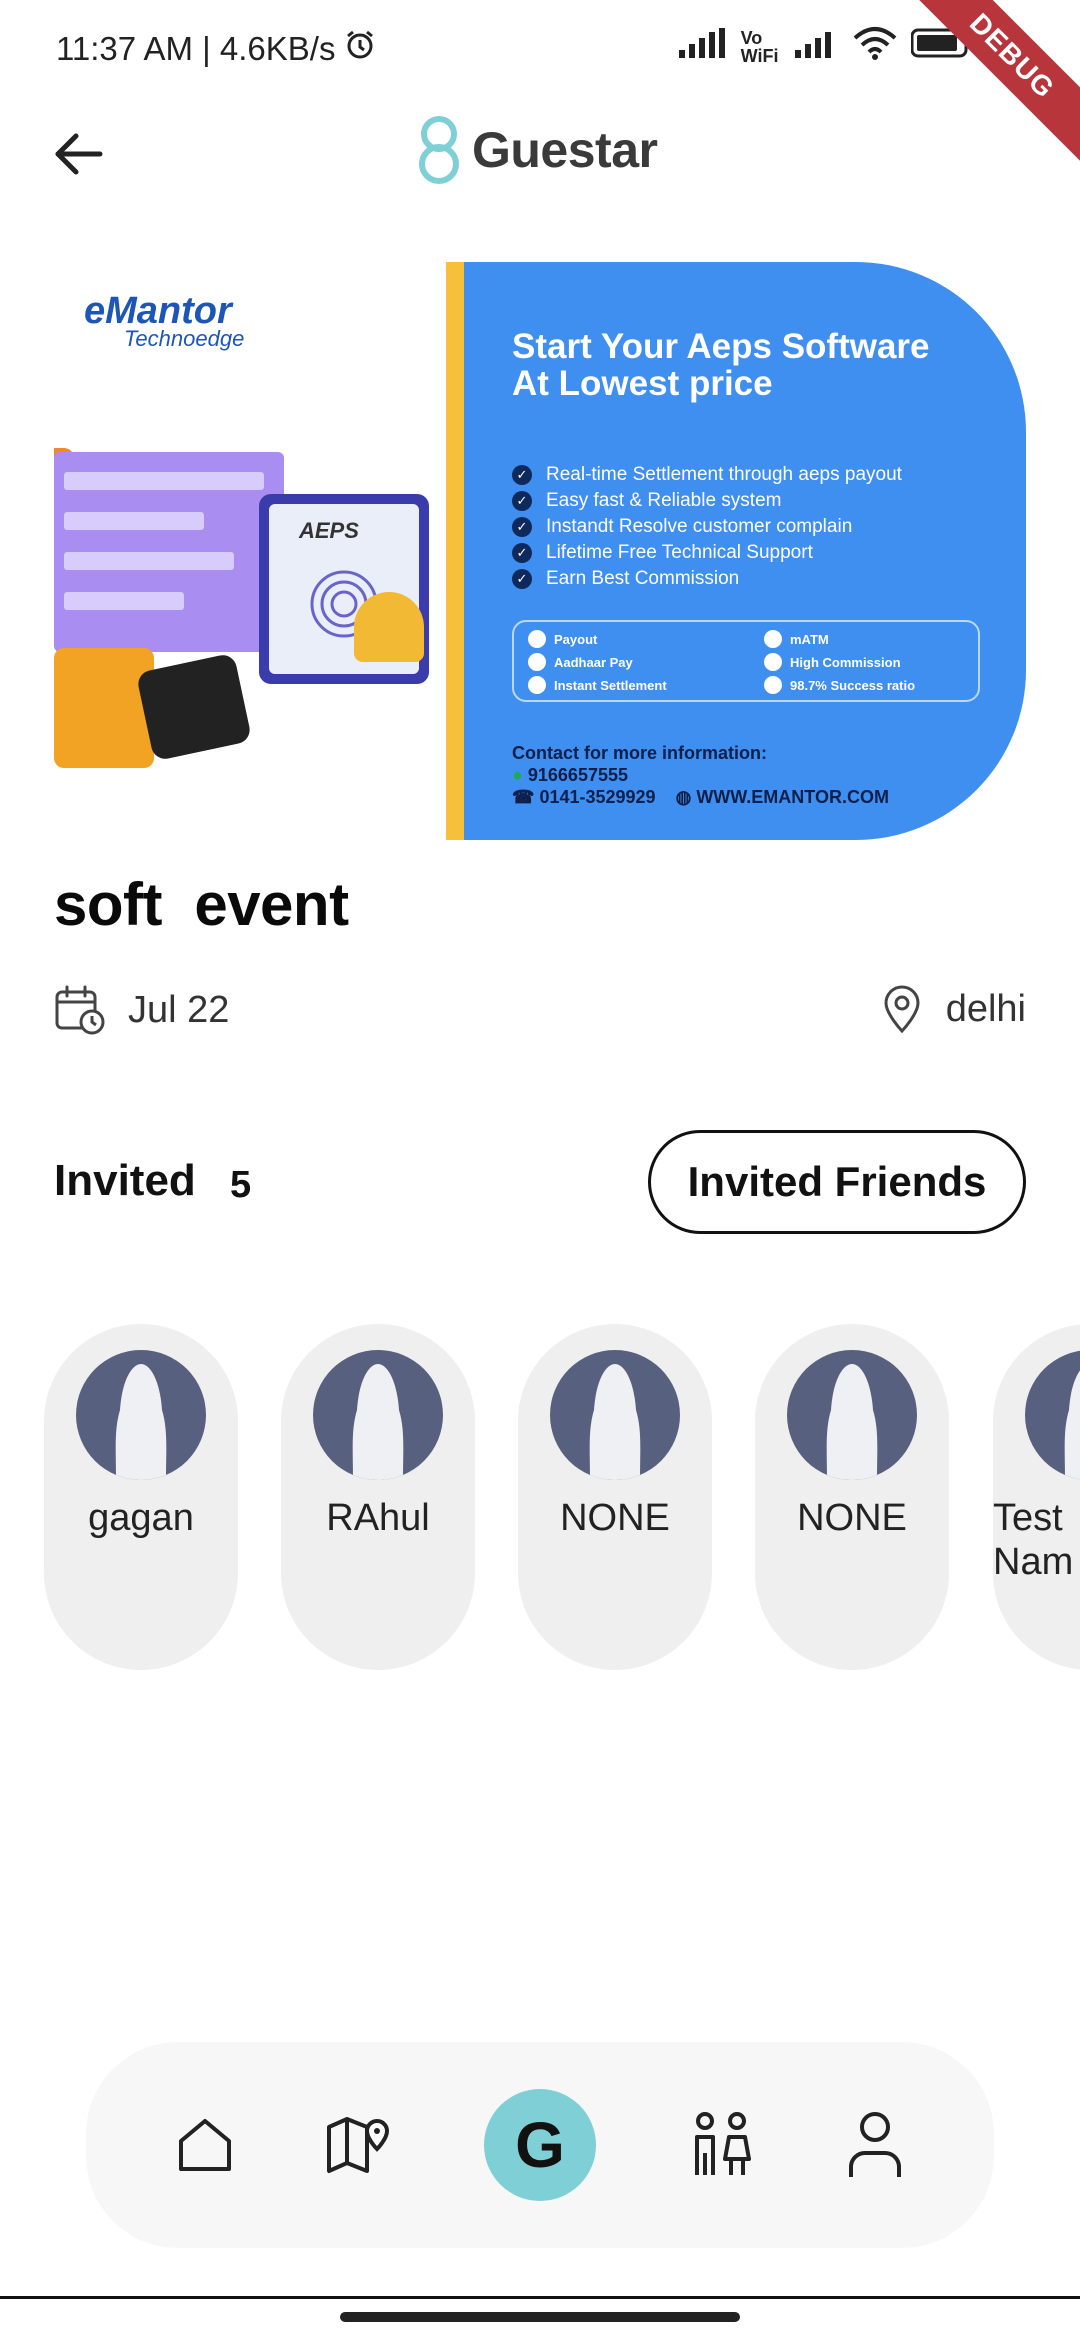 The image size is (1080, 2340). What do you see at coordinates (125, 1180) in the screenshot?
I see `invited-label: Invited` at bounding box center [125, 1180].